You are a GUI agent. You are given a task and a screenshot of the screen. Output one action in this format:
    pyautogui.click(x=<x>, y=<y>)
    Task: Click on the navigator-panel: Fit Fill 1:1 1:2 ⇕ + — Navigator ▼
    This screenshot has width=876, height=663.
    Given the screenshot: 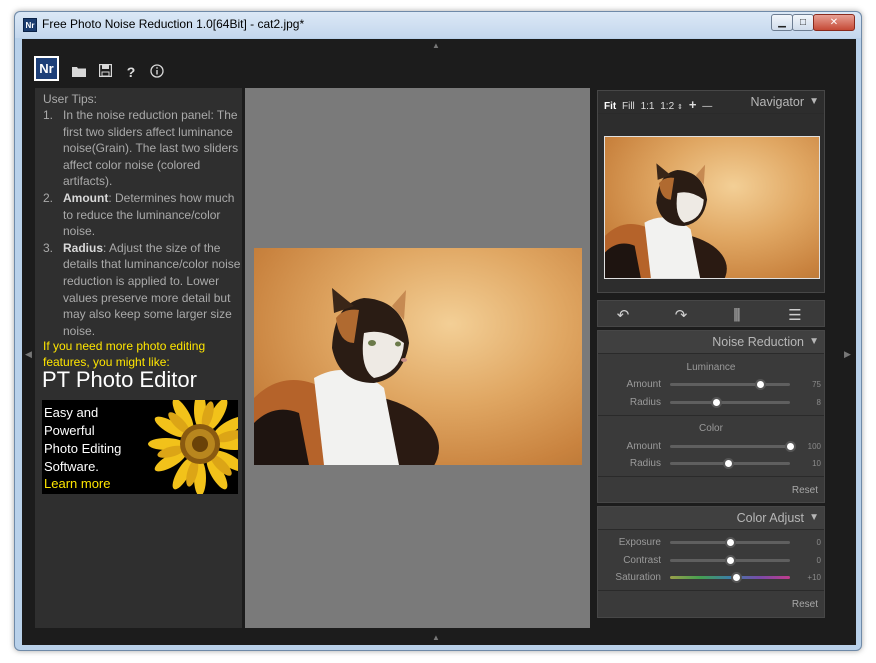 What is the action you would take?
    pyautogui.click(x=711, y=191)
    